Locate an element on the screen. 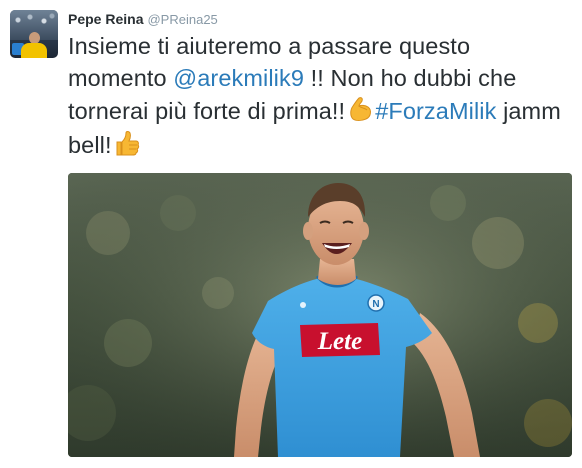  tweet-header: Pepe Reina @PReina25 is located at coordinates (143, 19).